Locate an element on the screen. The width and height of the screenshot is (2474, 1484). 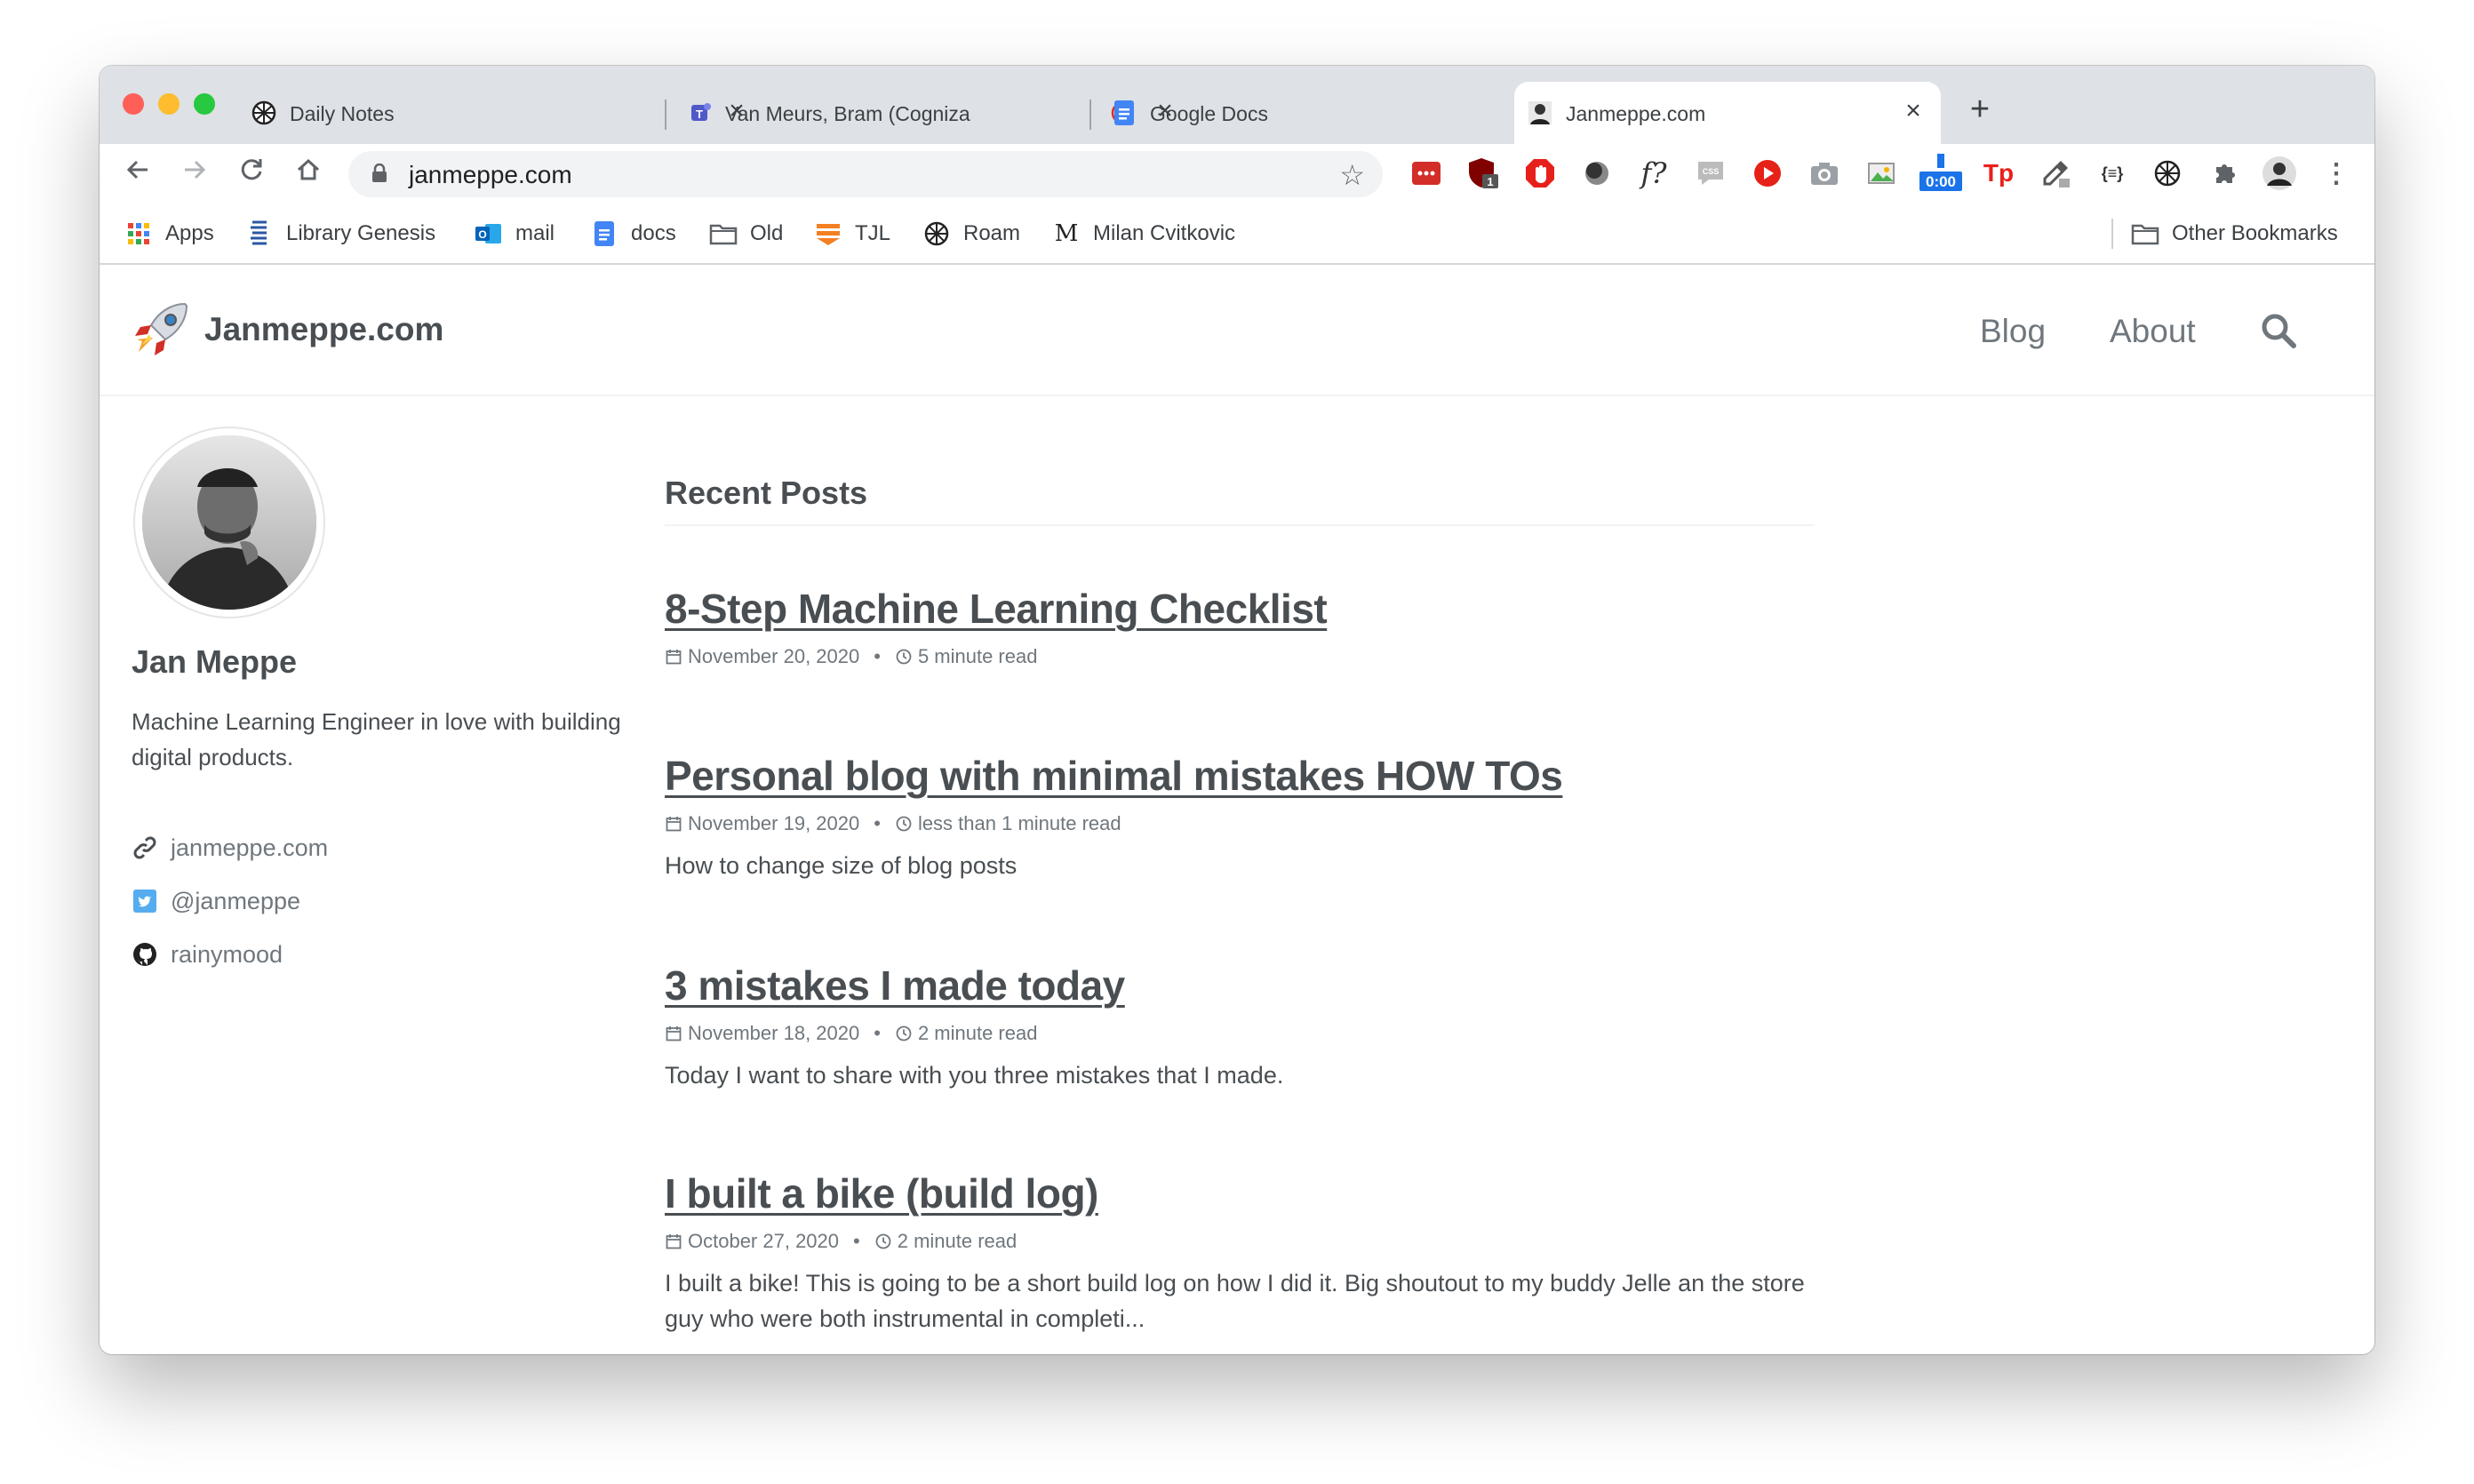
bookmark-star-icon: ☆ is located at coordinates (1352, 175).